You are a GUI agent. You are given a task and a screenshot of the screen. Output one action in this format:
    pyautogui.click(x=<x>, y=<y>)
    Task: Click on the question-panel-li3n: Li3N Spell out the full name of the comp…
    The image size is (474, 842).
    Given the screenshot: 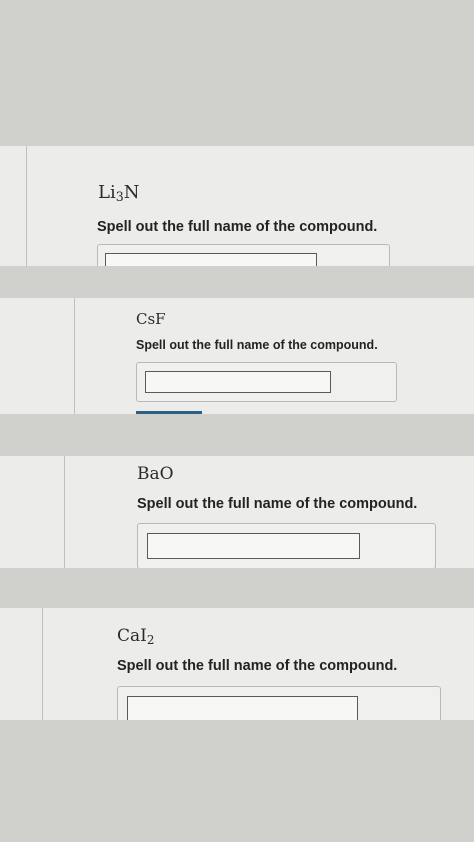 What is the action you would take?
    pyautogui.click(x=237, y=206)
    